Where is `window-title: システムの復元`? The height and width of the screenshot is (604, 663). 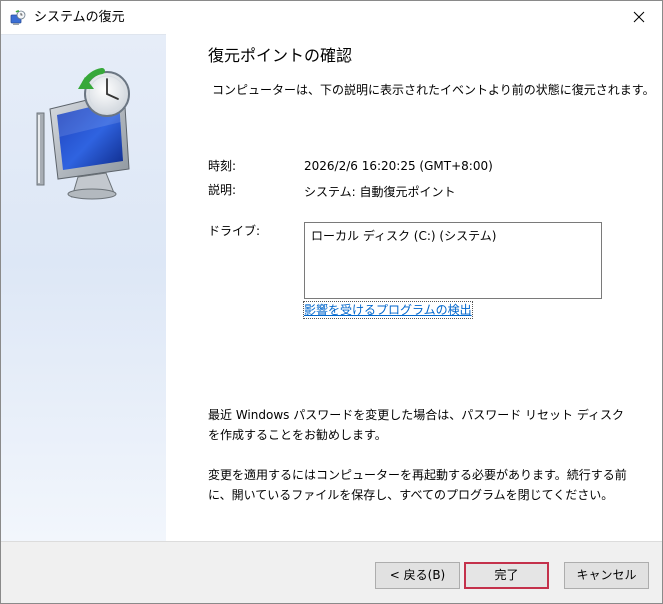 window-title: システムの復元 is located at coordinates (79, 17).